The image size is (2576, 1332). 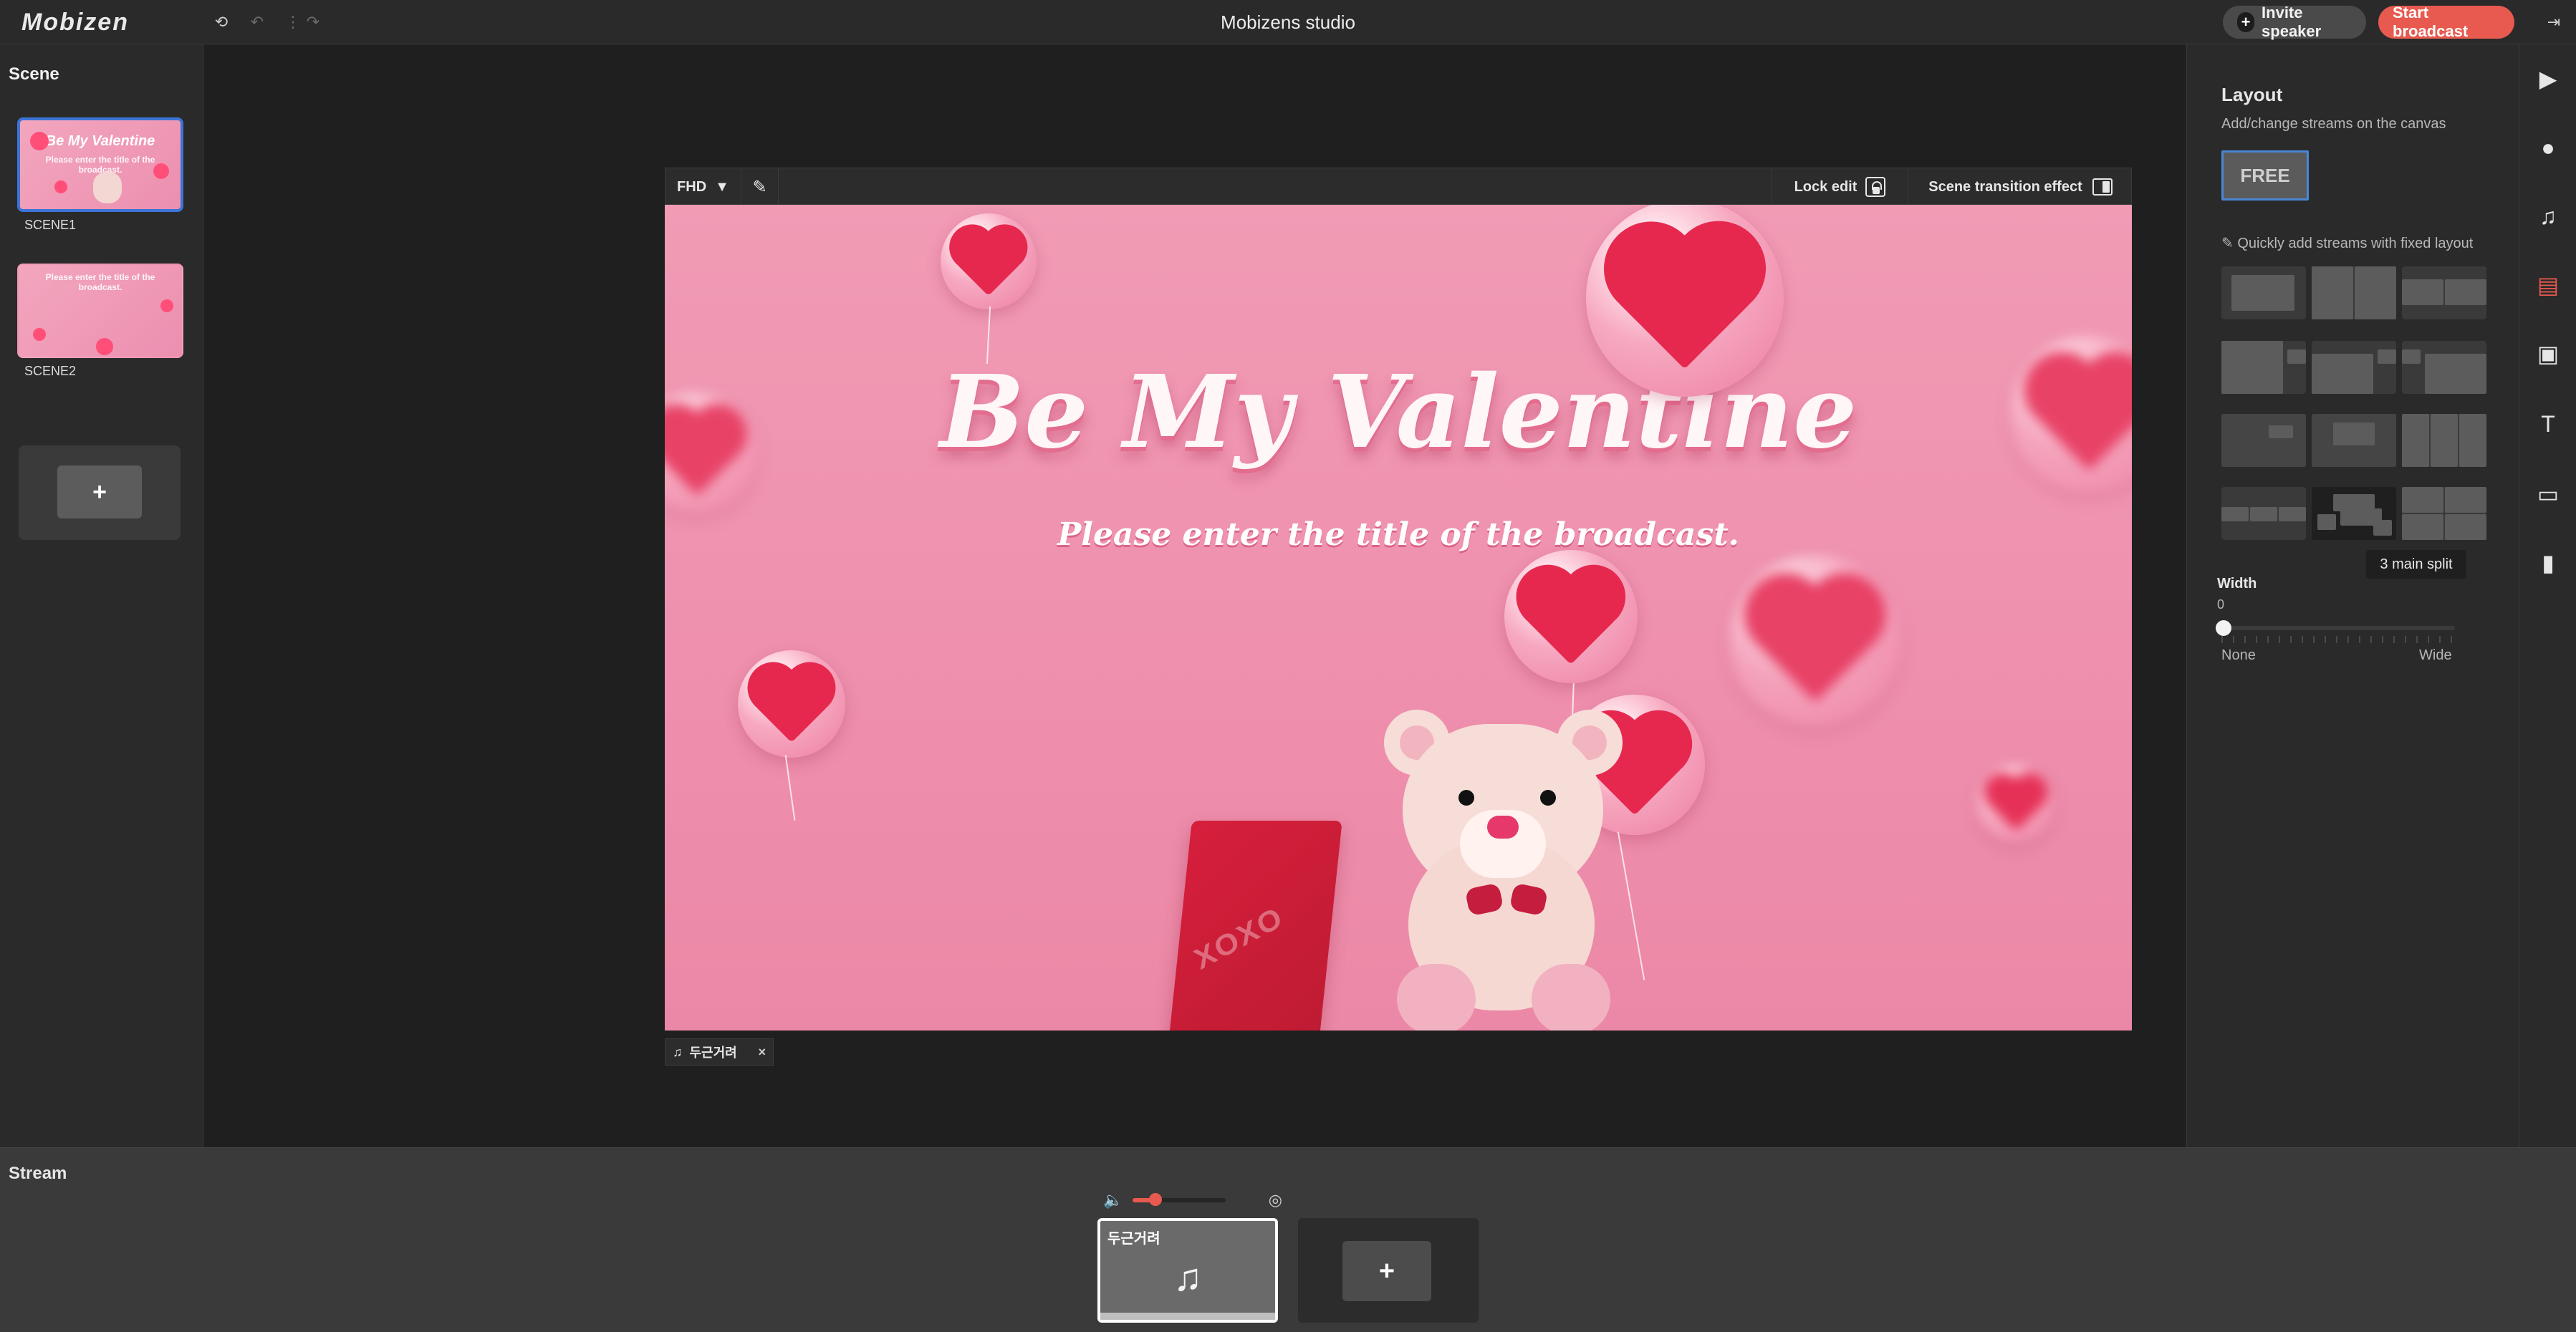 I want to click on image-icon: ▣, so click(x=2548, y=353).